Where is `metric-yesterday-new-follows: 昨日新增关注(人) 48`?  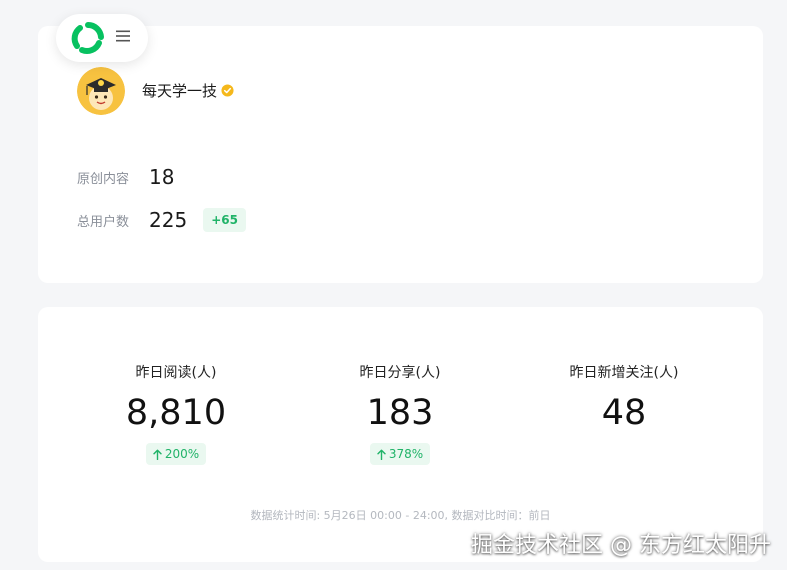
metric-yesterday-new-follows: 昨日新增关注(人) 48 is located at coordinates (624, 398).